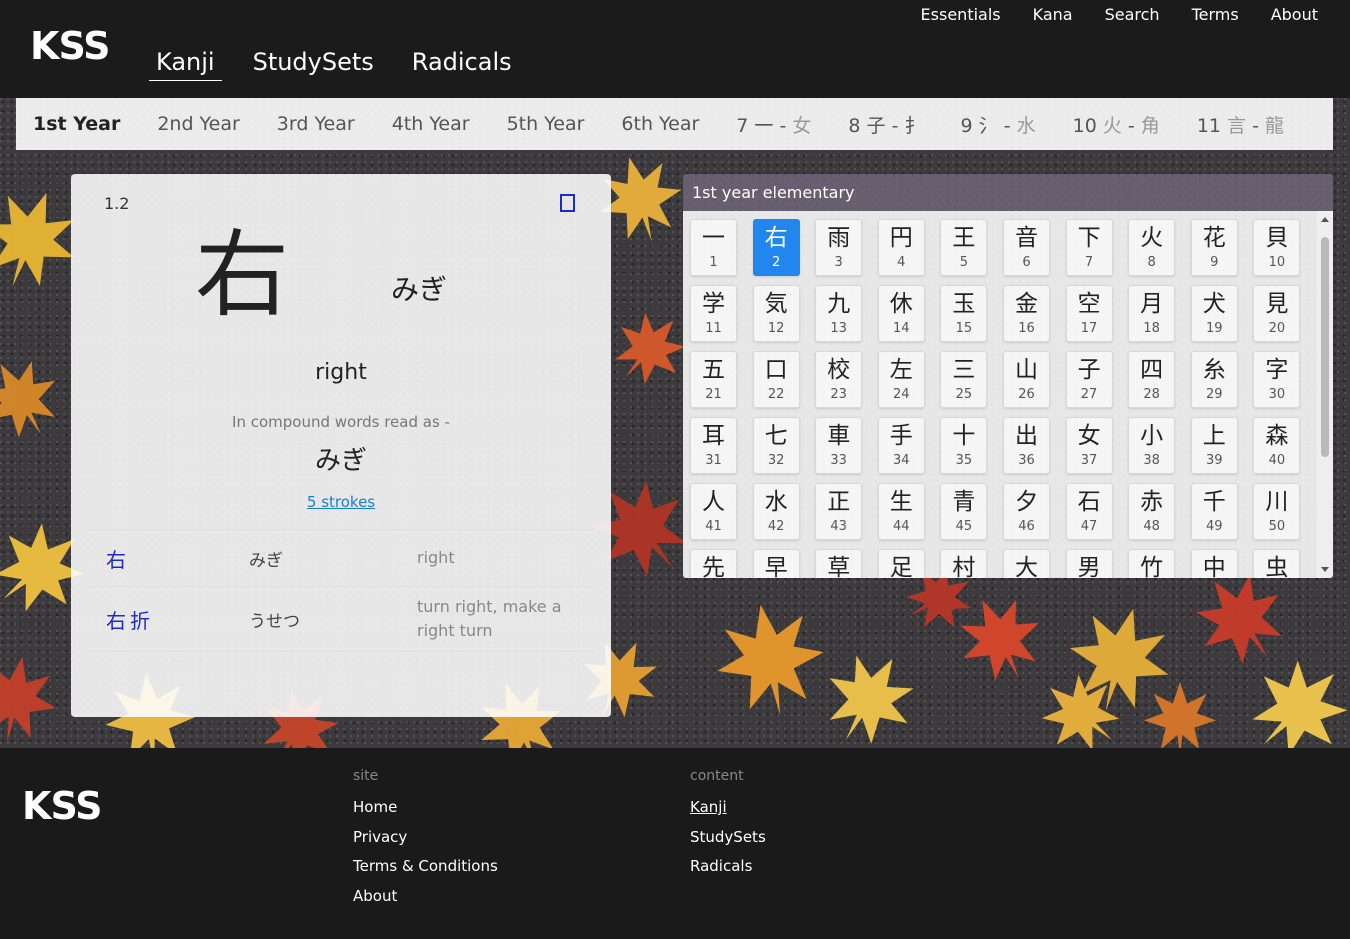 The height and width of the screenshot is (939, 1350). What do you see at coordinates (728, 838) in the screenshot?
I see `footer-studysets-link: StudySets` at bounding box center [728, 838].